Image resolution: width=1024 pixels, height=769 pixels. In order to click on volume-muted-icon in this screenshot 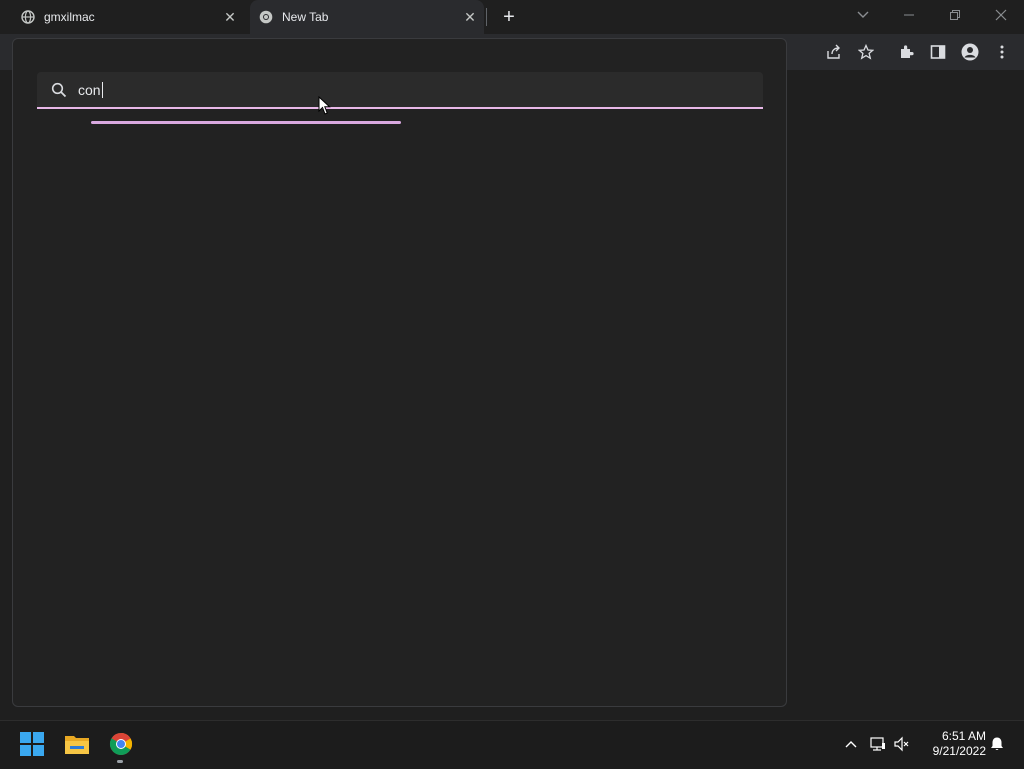, I will do `click(902, 744)`.